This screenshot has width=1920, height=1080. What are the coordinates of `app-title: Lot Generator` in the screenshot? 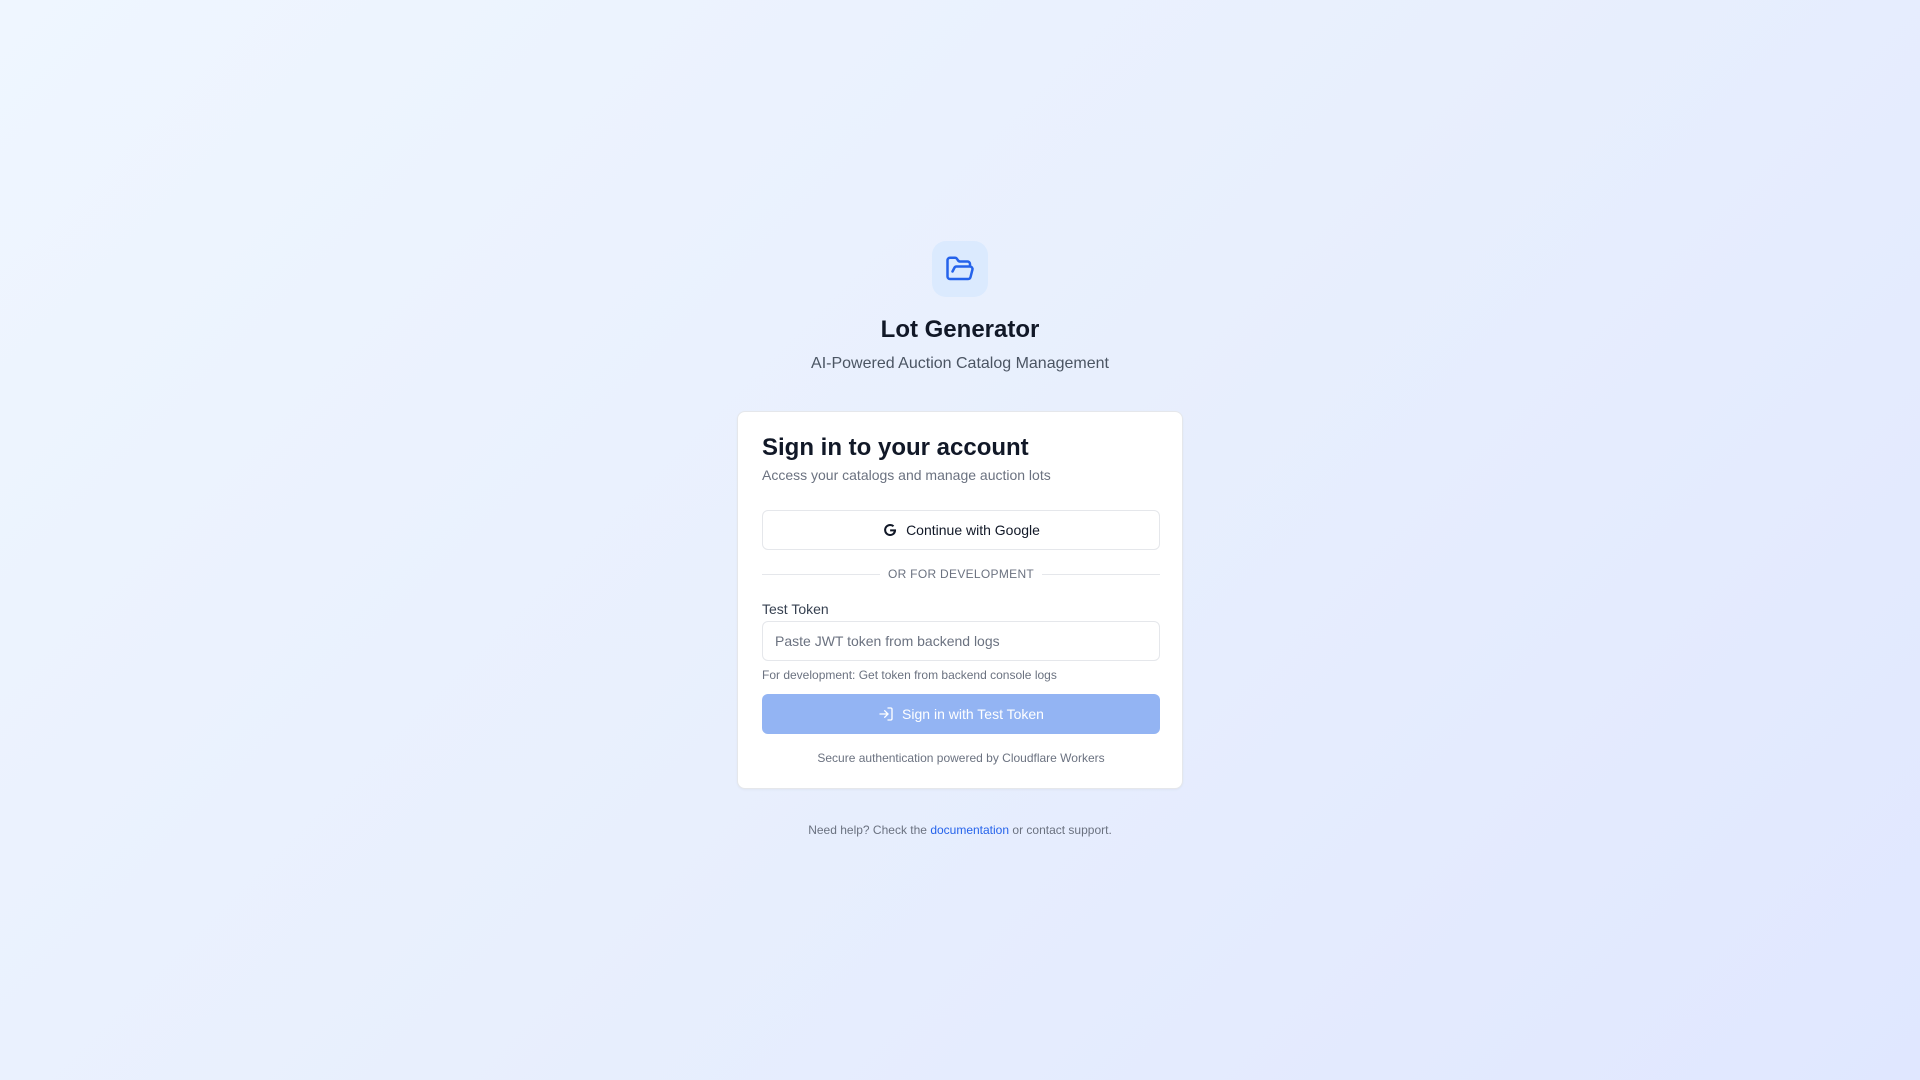 It's located at (960, 329).